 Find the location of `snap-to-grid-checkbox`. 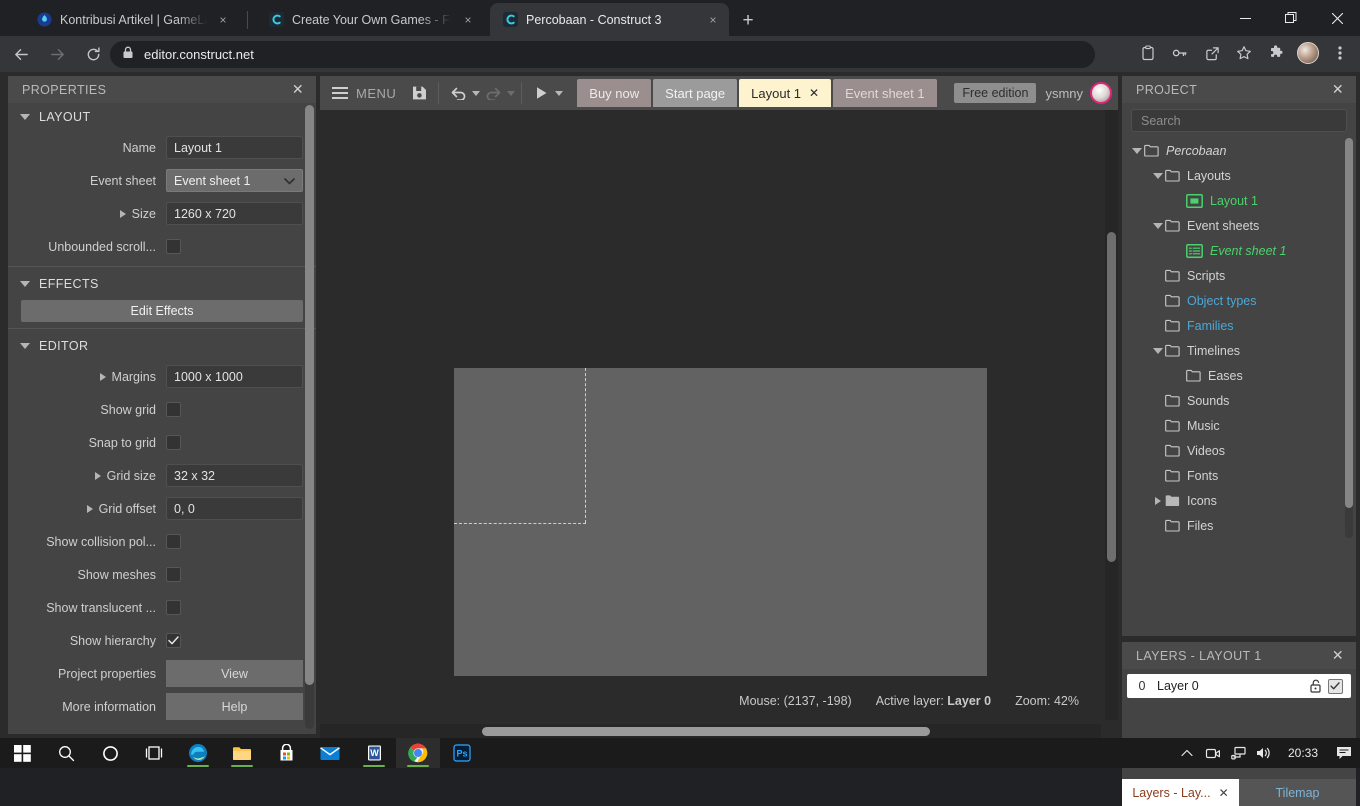

snap-to-grid-checkbox is located at coordinates (173, 442).